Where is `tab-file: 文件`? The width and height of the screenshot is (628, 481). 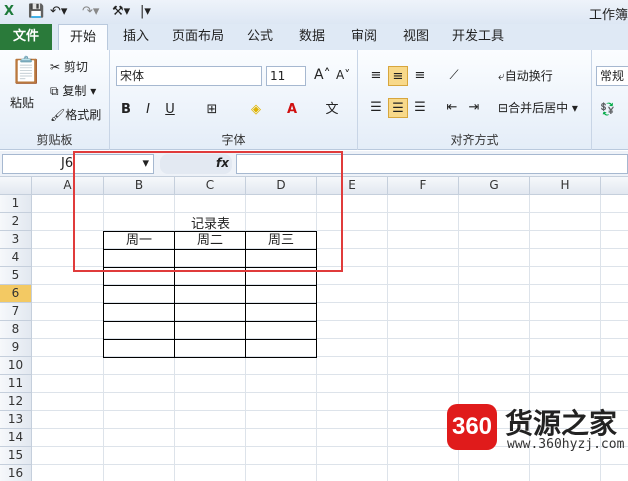 tab-file: 文件 is located at coordinates (26, 37).